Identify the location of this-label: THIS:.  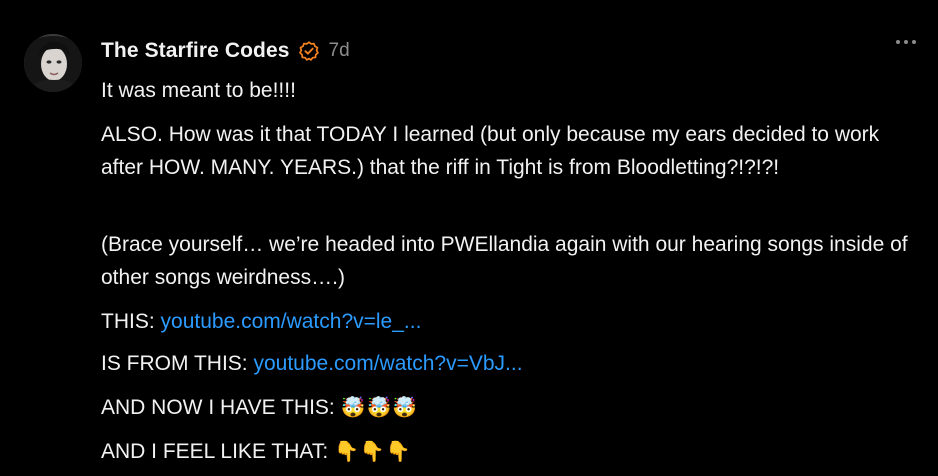
(131, 321).